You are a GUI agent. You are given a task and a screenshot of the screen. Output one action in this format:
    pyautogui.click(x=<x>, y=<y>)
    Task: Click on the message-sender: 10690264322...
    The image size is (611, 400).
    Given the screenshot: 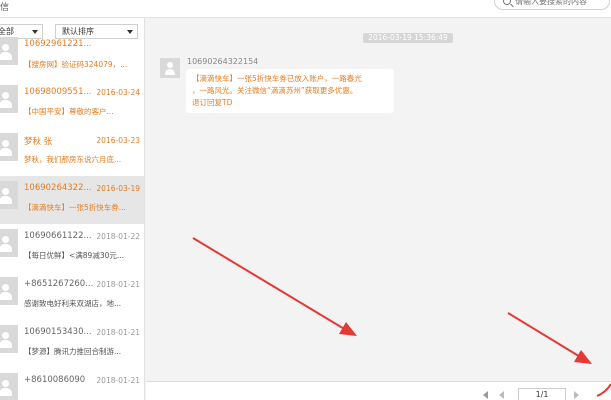 What is the action you would take?
    pyautogui.click(x=58, y=188)
    